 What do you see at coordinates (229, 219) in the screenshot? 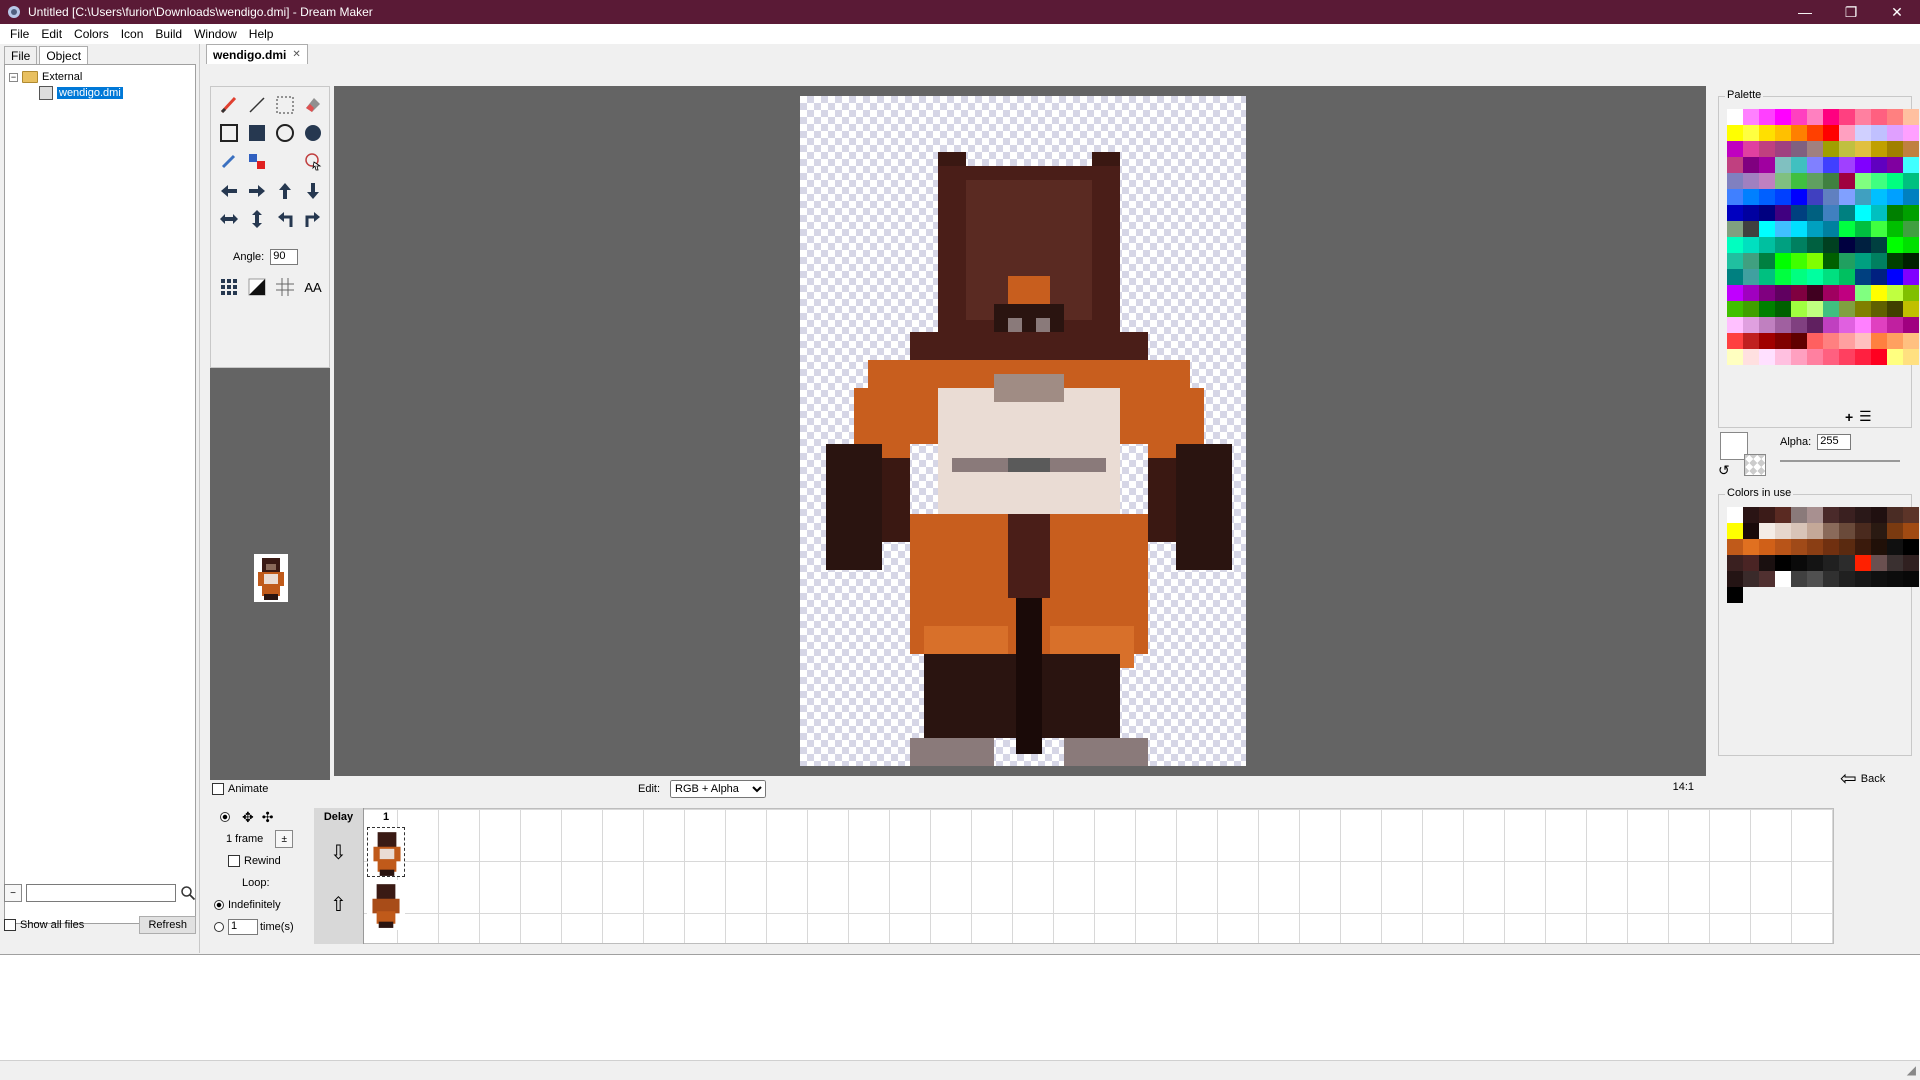
I see `flip-horizontal-icon` at bounding box center [229, 219].